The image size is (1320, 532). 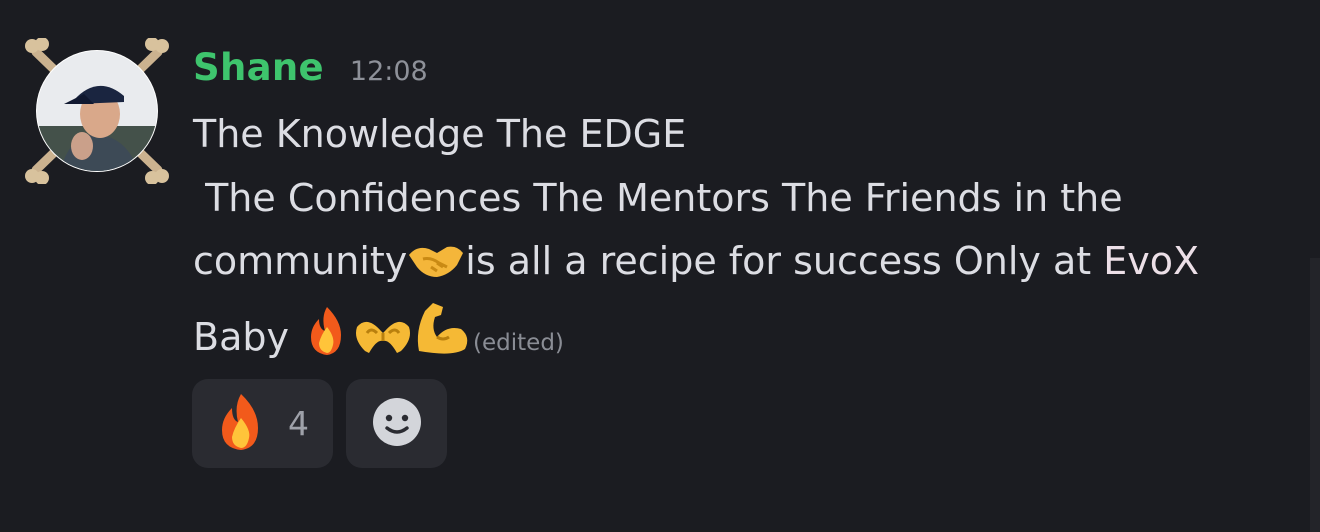 I want to click on smiley-face-icon, so click(x=397, y=424).